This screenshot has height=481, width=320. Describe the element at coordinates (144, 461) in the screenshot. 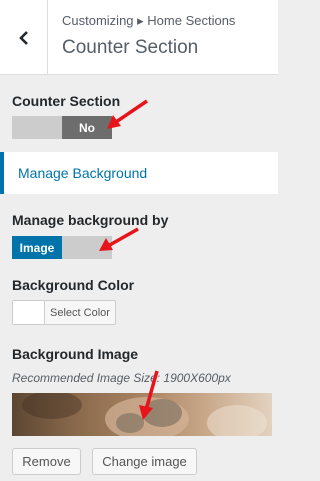

I see `change-image-button: Change image` at that location.